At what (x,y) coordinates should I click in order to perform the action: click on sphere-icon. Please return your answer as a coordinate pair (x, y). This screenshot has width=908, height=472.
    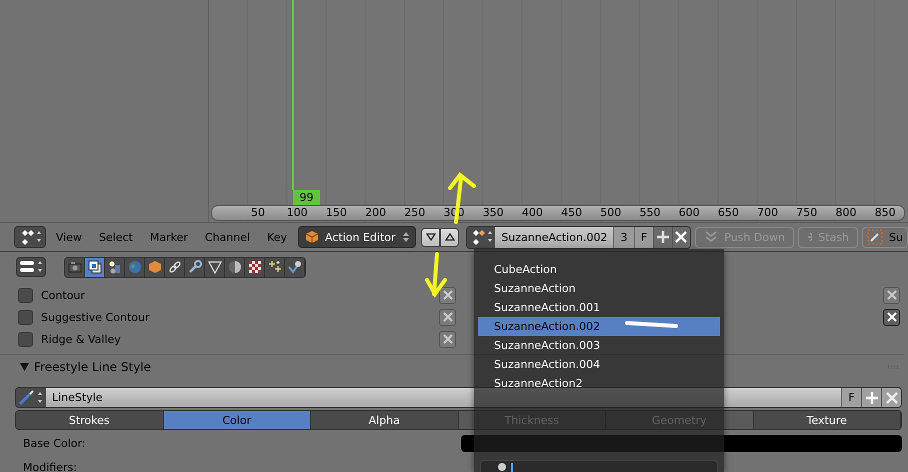
    Looking at the image, I should click on (235, 267).